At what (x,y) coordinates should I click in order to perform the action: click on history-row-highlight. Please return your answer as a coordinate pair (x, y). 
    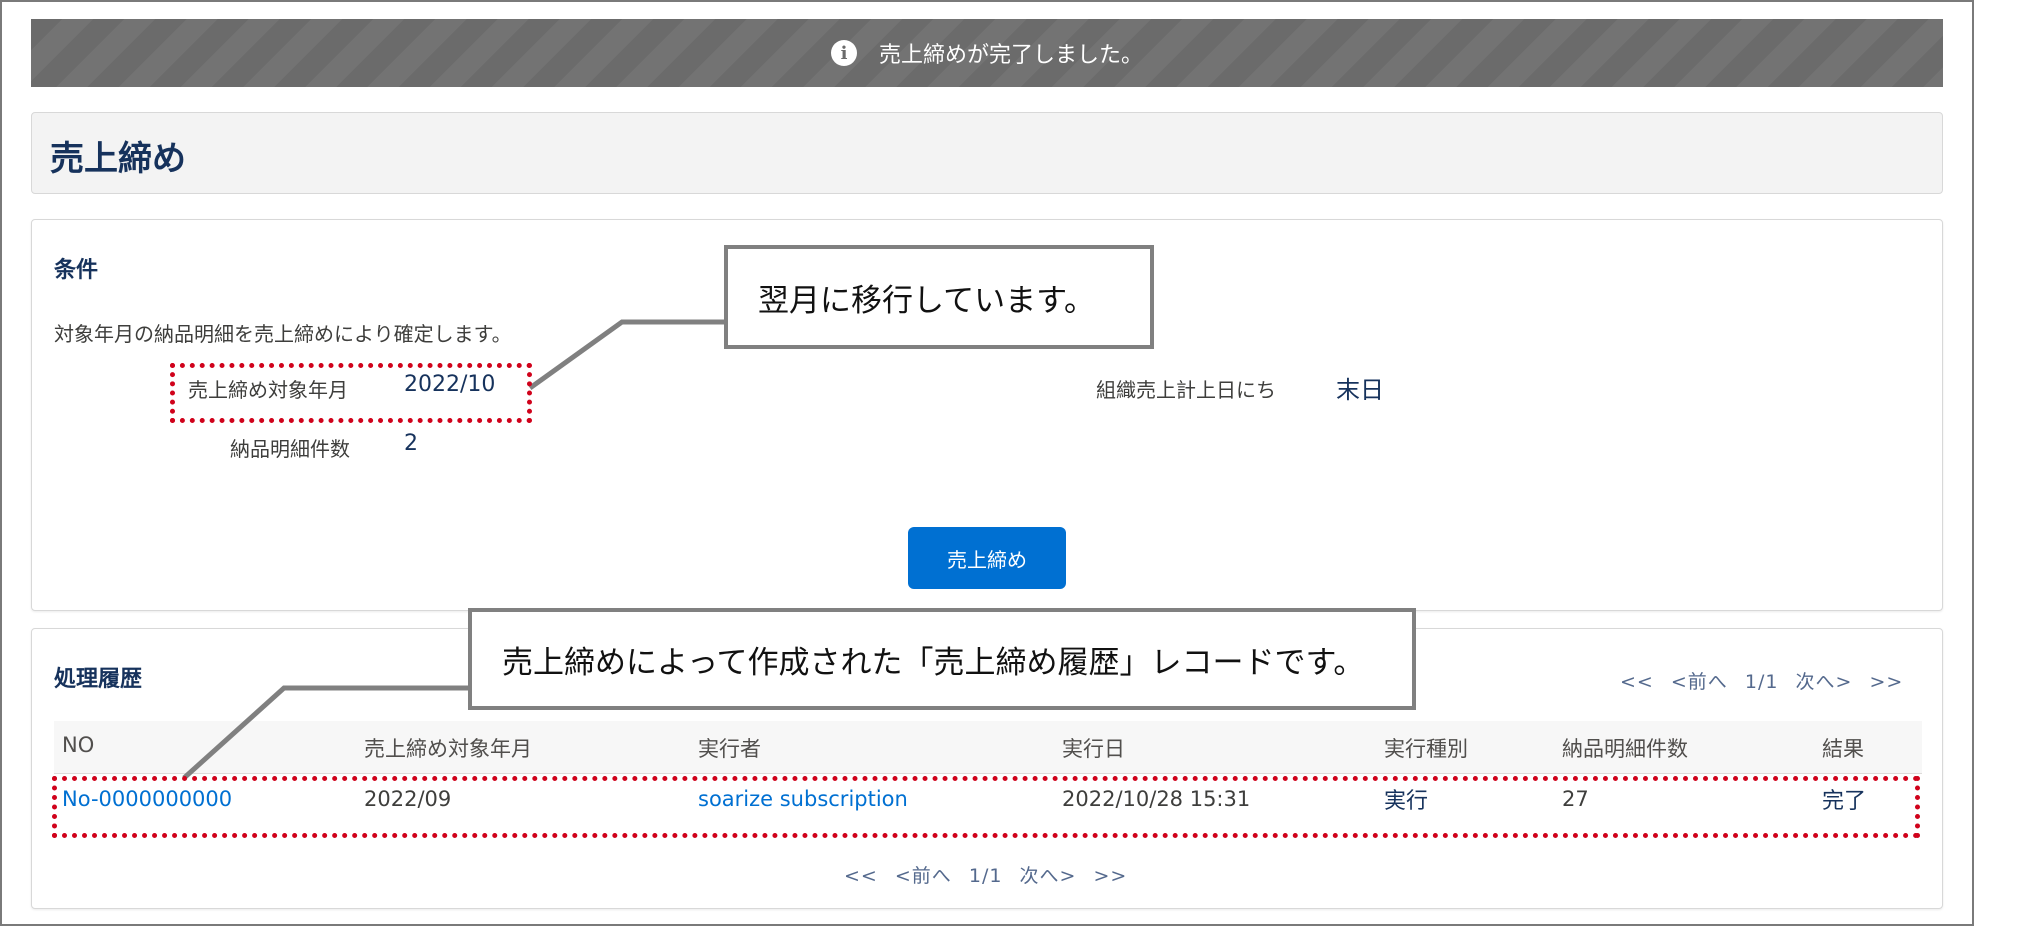
    Looking at the image, I should click on (986, 807).